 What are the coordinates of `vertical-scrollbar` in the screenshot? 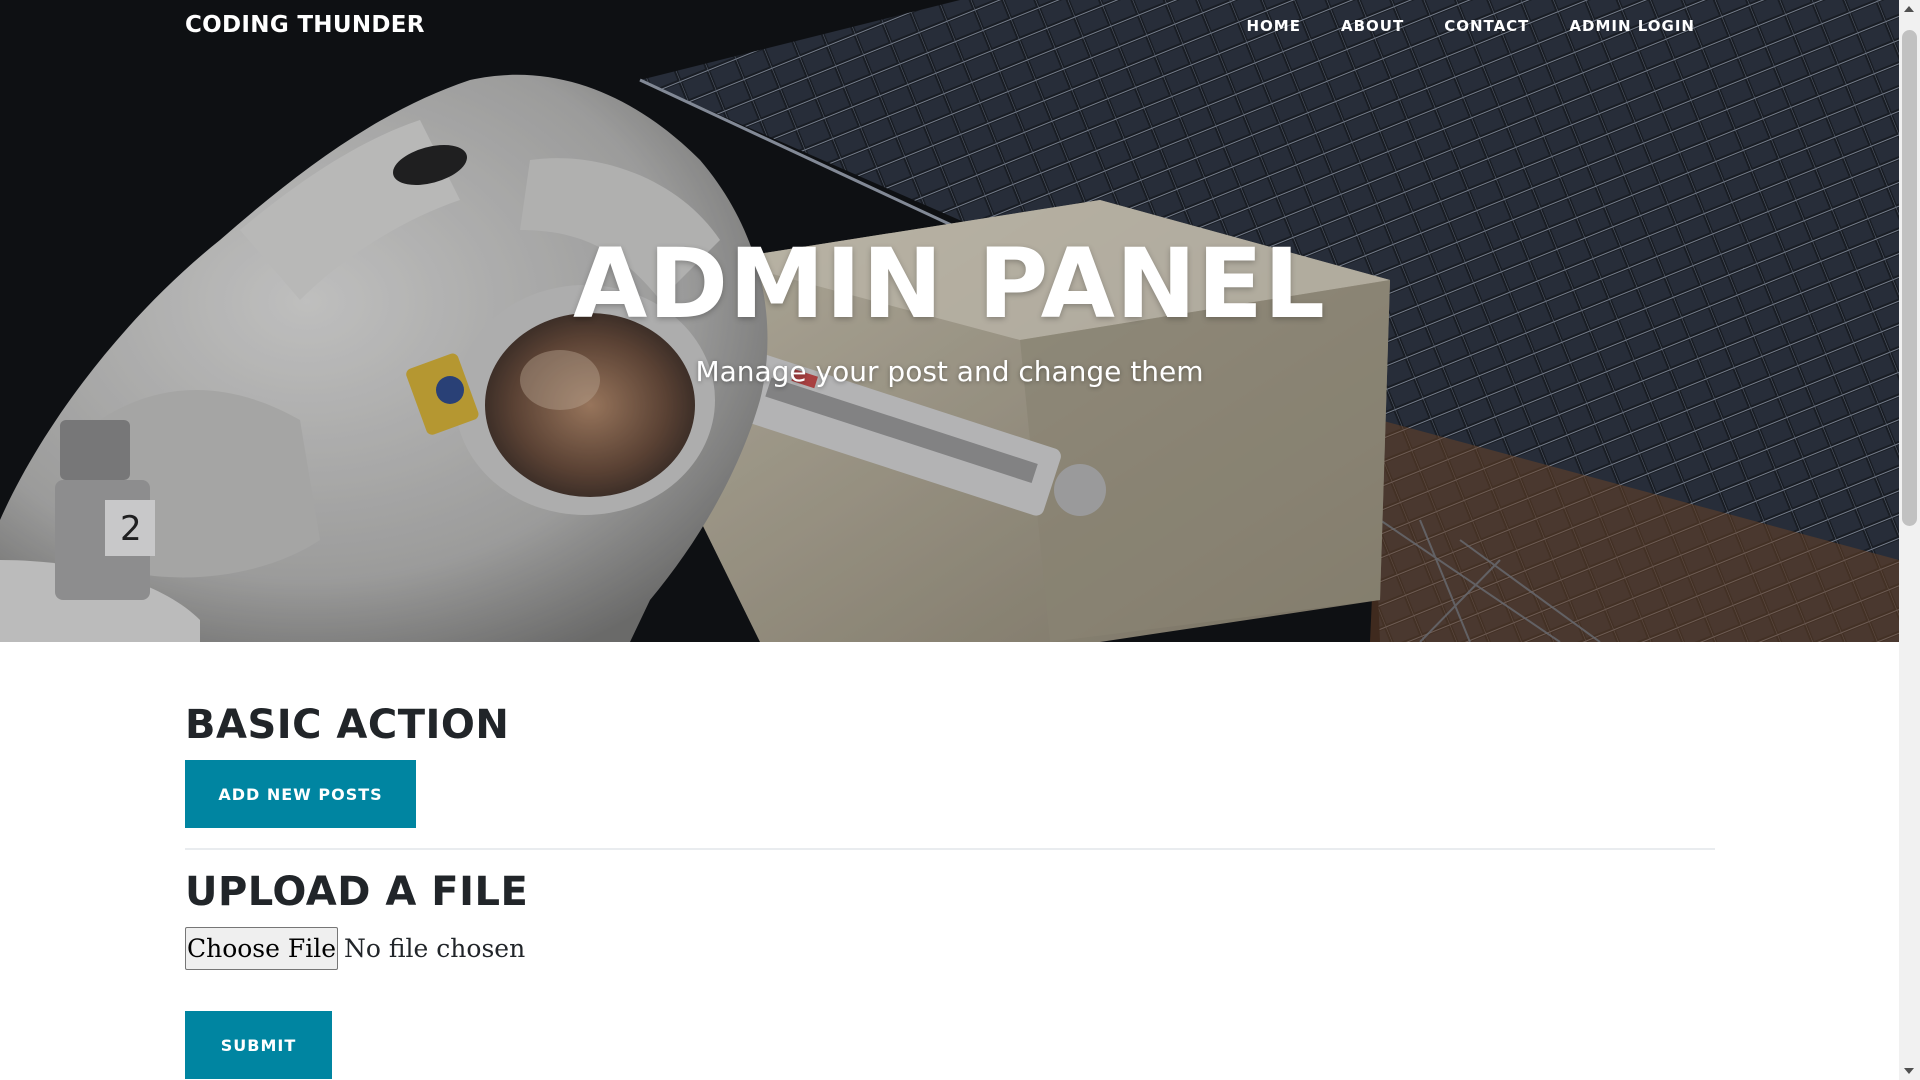 It's located at (1909, 540).